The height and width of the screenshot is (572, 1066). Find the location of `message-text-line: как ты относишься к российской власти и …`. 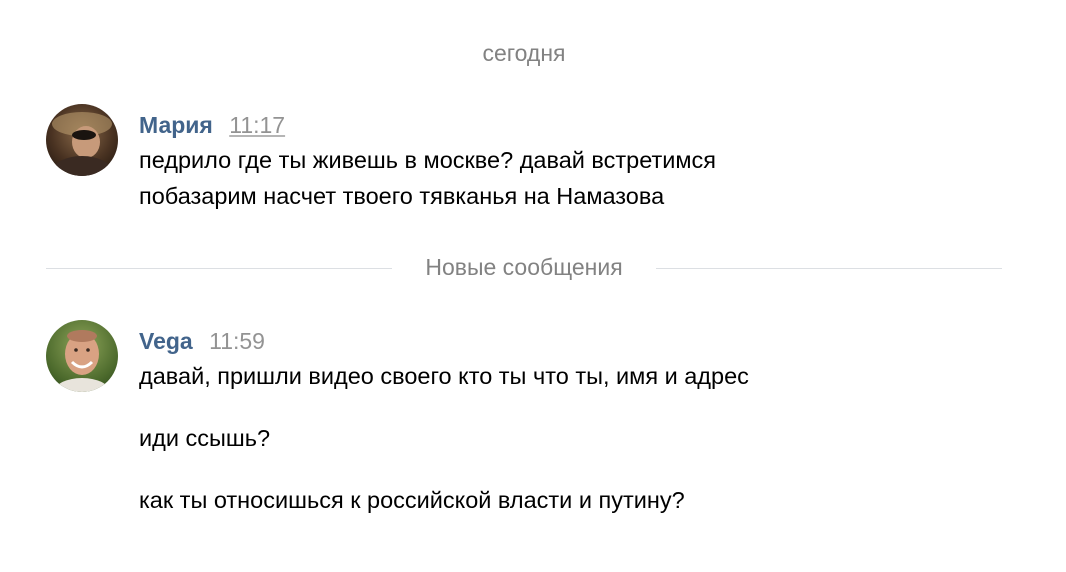

message-text-line: как ты относишься к российской власти и … is located at coordinates (412, 500).